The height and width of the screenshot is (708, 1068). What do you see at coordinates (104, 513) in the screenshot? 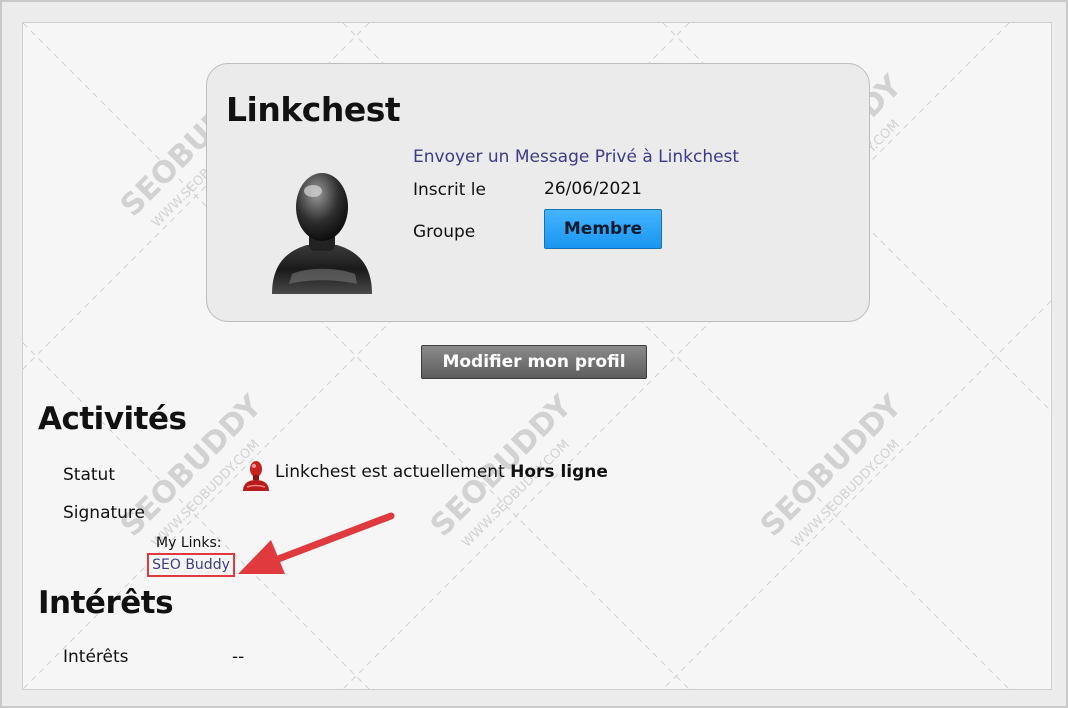
I see `signature-label: Signature` at bounding box center [104, 513].